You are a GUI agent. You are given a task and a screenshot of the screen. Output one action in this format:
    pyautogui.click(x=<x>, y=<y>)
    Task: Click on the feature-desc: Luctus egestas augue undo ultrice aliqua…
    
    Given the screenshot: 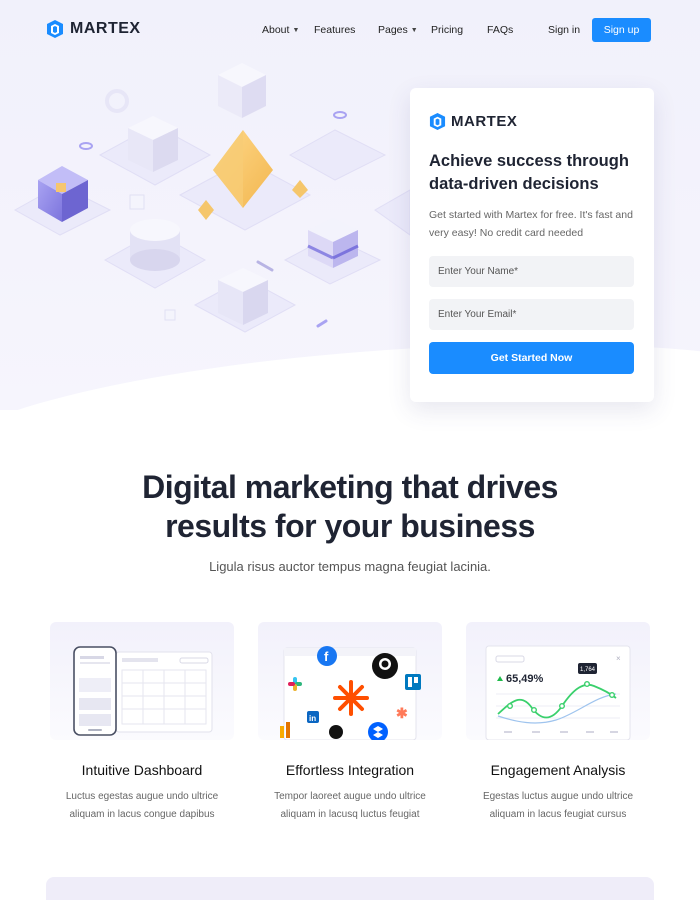 What is the action you would take?
    pyautogui.click(x=142, y=806)
    